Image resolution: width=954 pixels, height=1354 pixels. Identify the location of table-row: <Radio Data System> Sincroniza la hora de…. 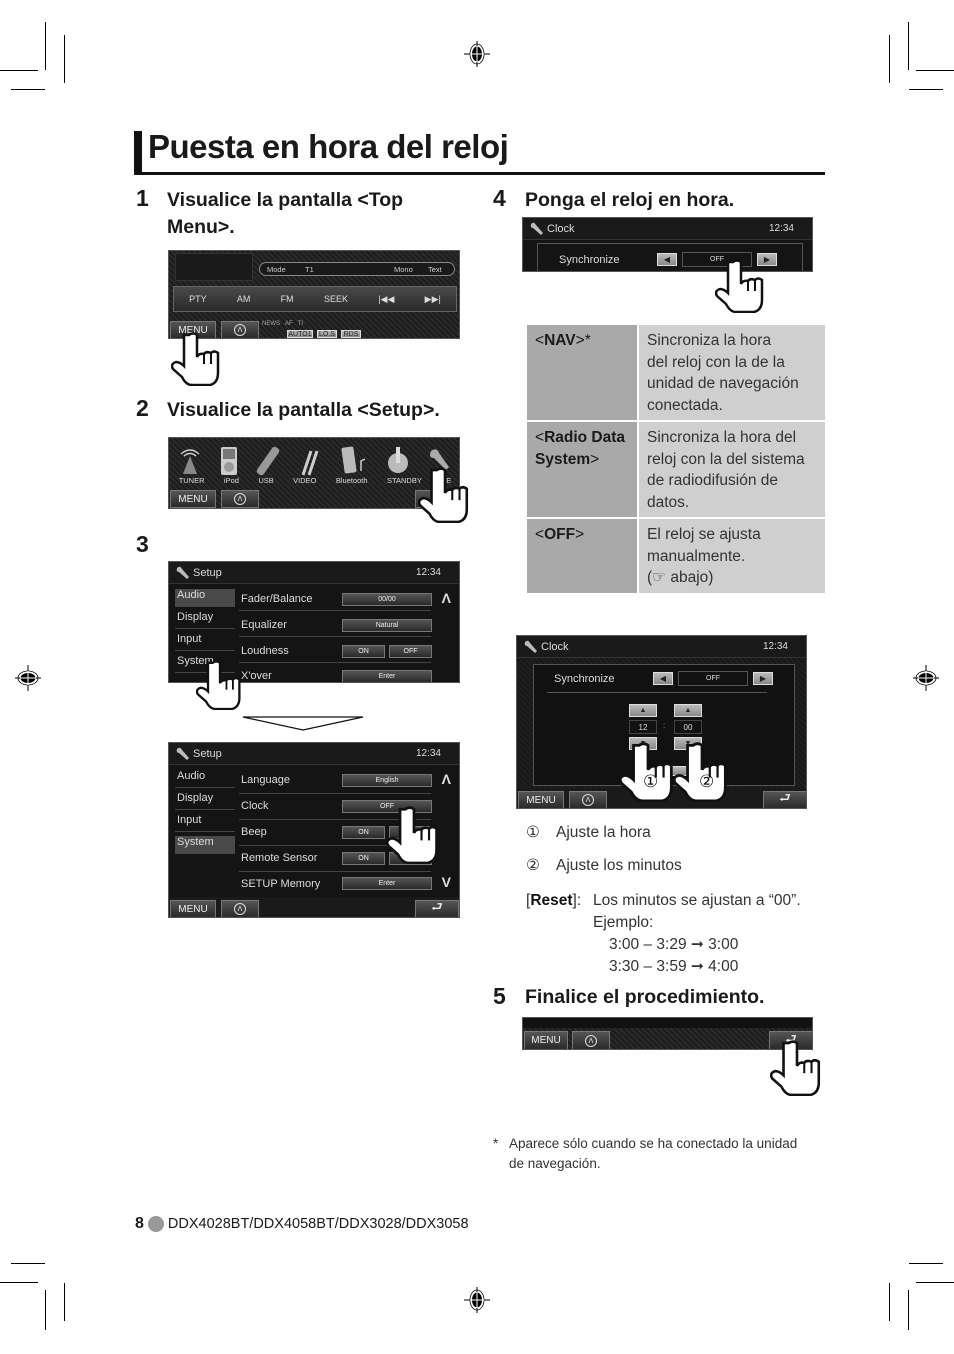
(676, 469).